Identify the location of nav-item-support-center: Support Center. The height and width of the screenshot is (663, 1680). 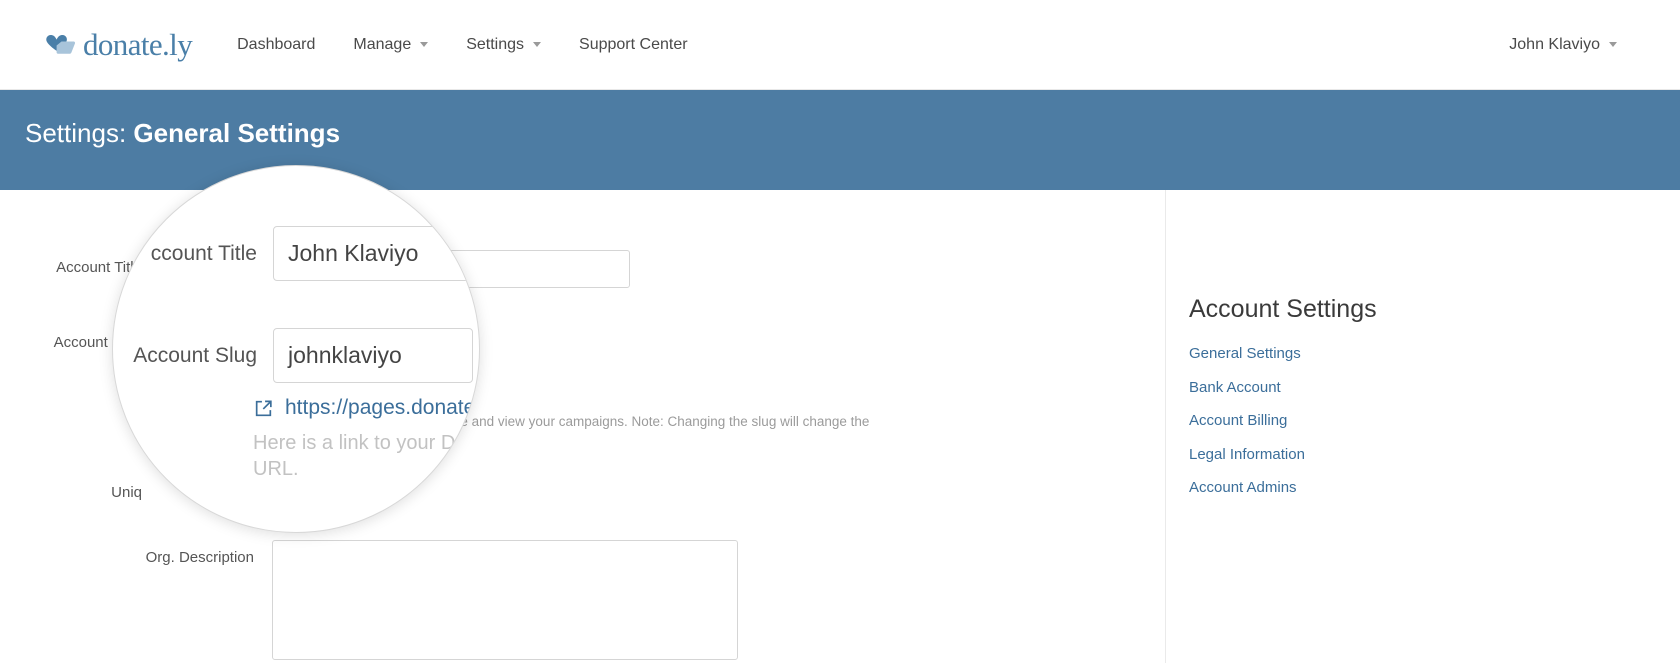
(633, 44).